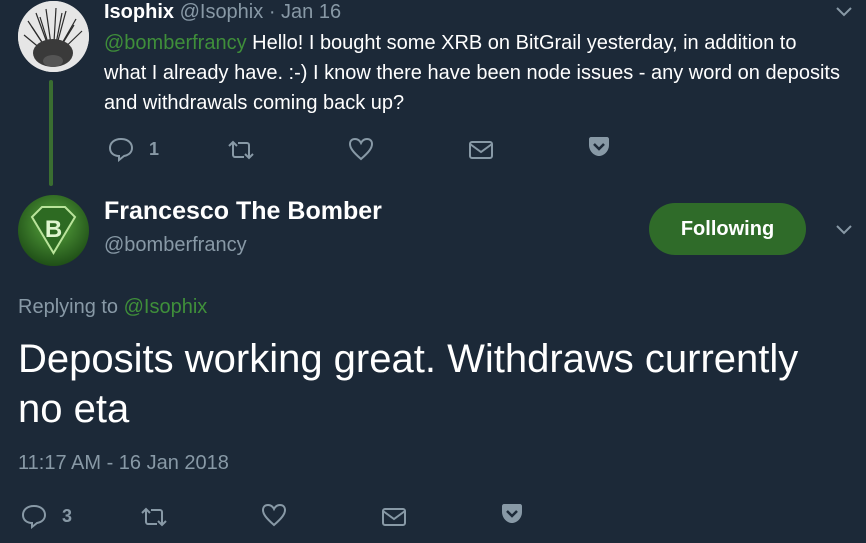 The height and width of the screenshot is (543, 866). Describe the element at coordinates (123, 463) in the screenshot. I see `tweet-timestamp: 11:17 AM - 16 Jan 2018` at that location.